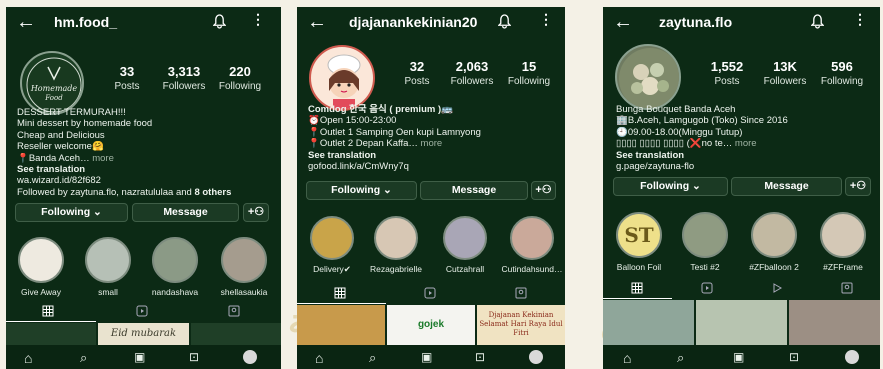  I want to click on following-count: 596, so click(842, 66).